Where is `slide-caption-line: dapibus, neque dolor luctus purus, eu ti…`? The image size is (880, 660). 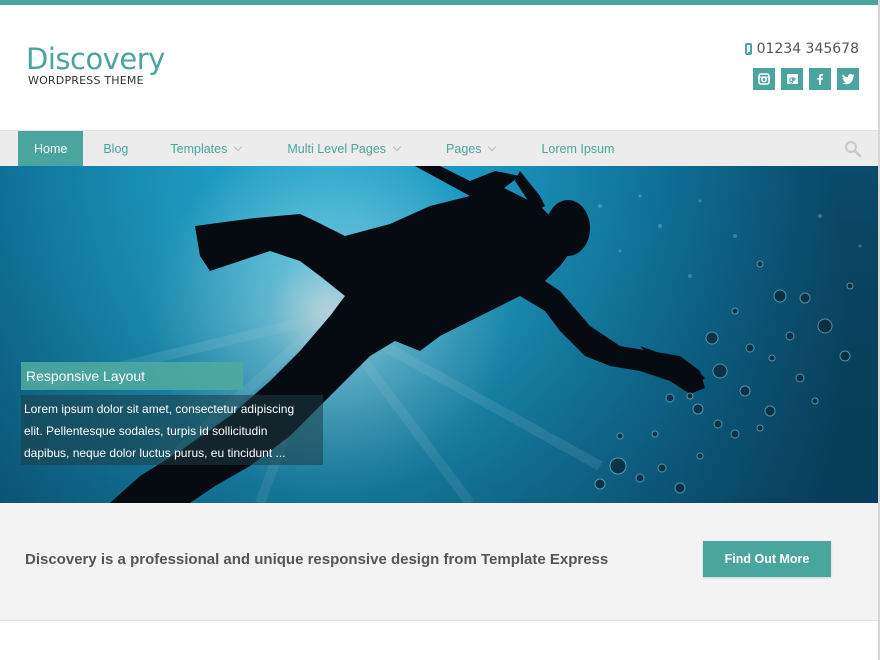 slide-caption-line: dapibus, neque dolor luctus purus, eu ti… is located at coordinates (155, 453).